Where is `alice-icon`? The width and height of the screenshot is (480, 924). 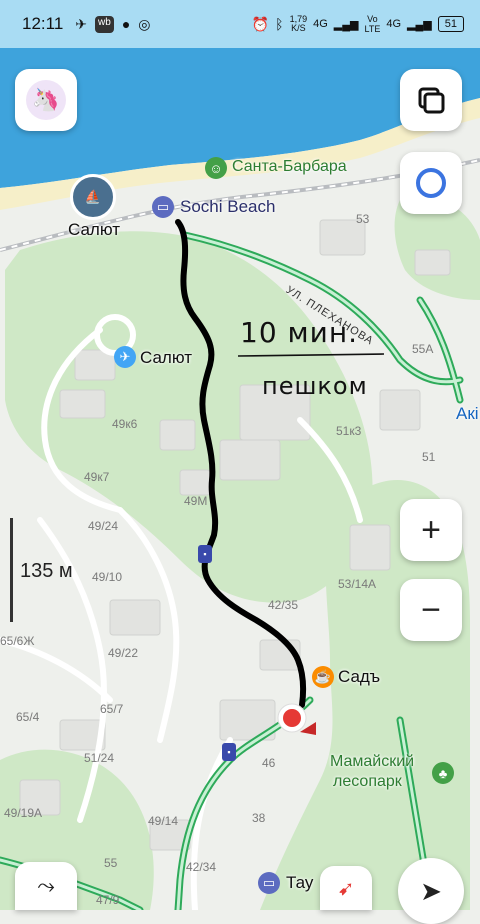
alice-icon is located at coordinates (431, 183).